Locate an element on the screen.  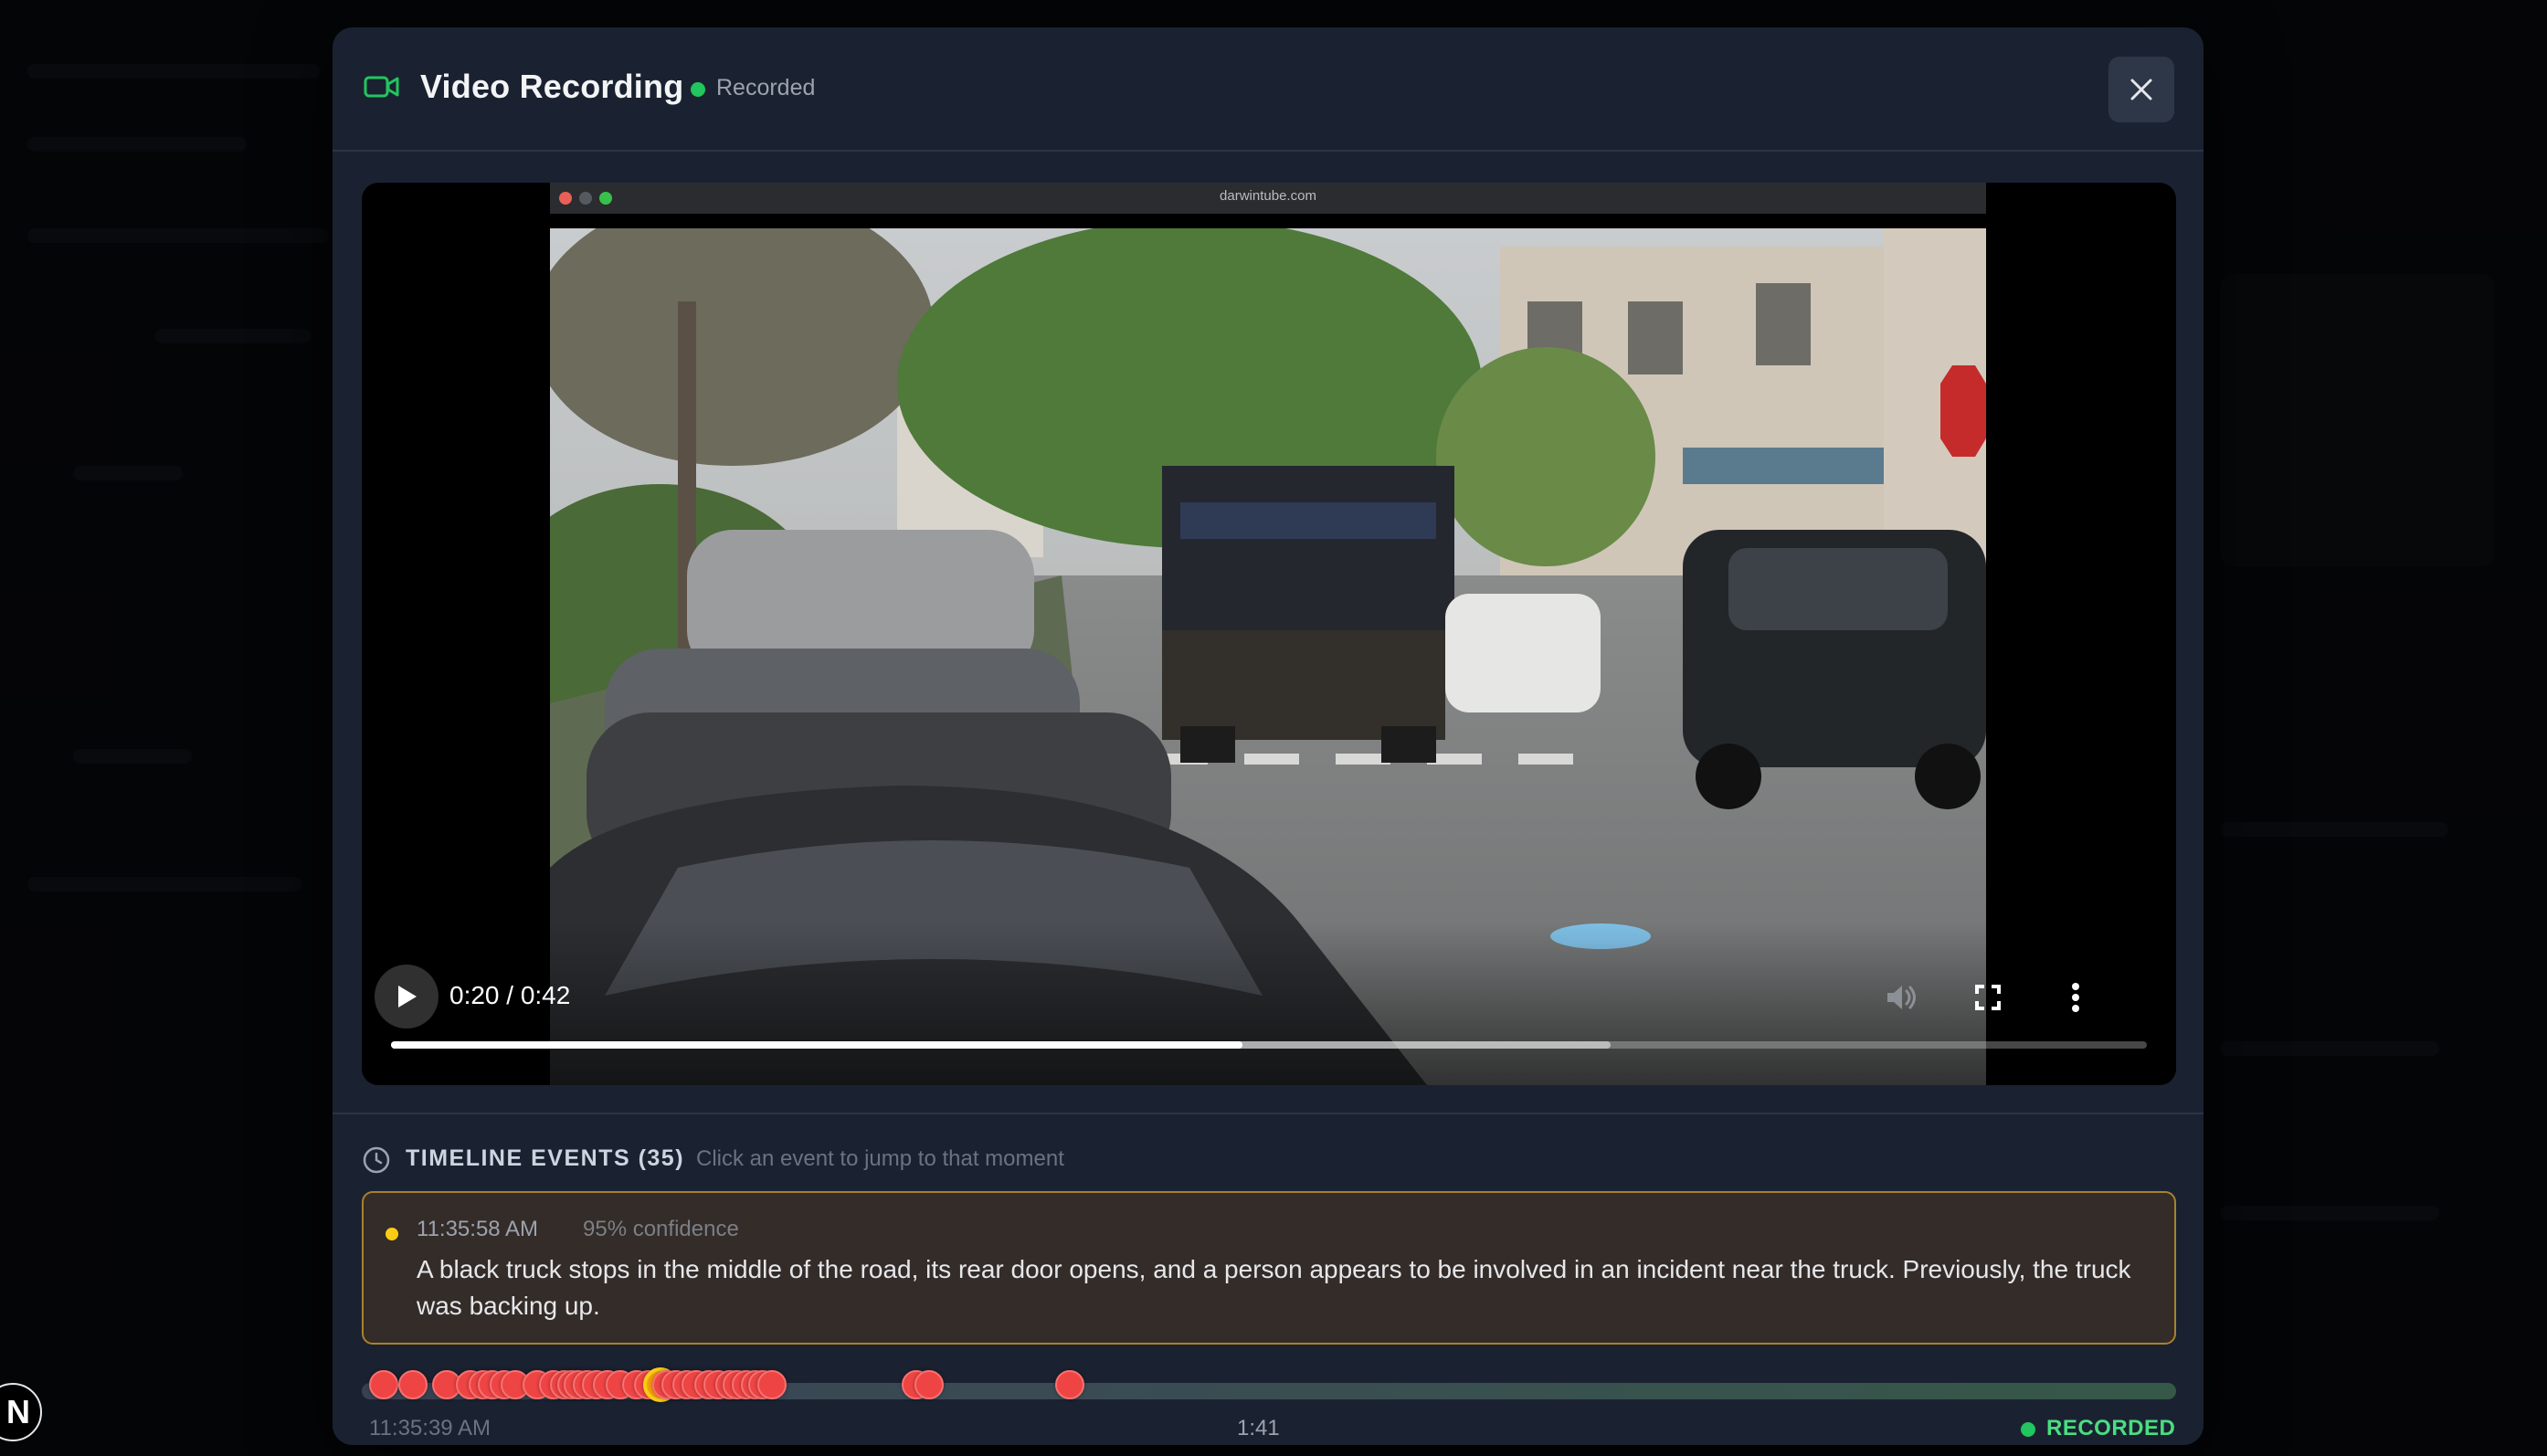
event-confidence: 95% confidence is located at coordinates (661, 1229).